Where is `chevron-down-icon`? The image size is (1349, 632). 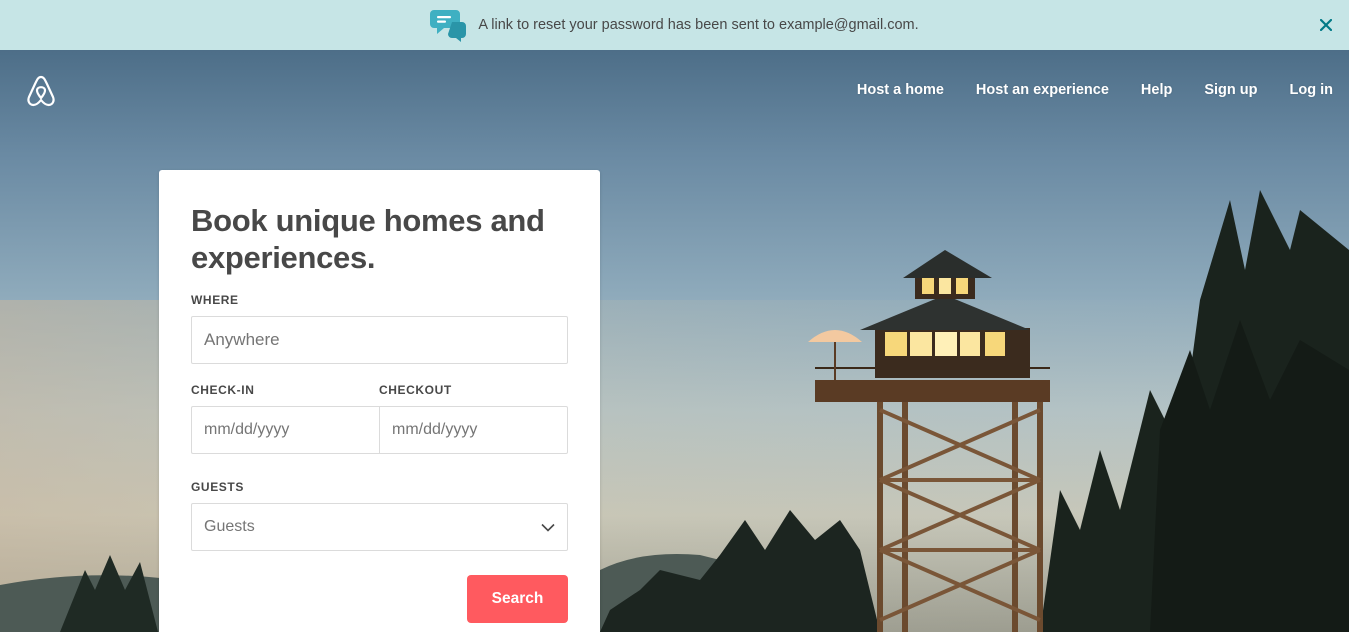
chevron-down-icon is located at coordinates (548, 527).